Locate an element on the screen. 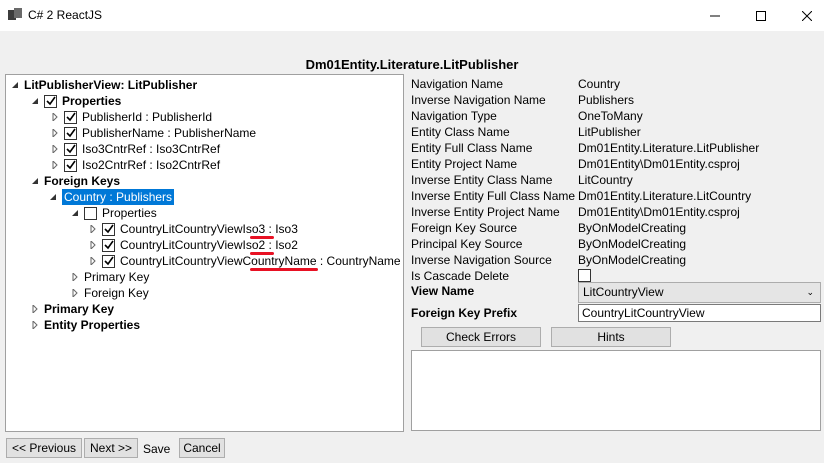  prop-value: OneToMany is located at coordinates (610, 116).